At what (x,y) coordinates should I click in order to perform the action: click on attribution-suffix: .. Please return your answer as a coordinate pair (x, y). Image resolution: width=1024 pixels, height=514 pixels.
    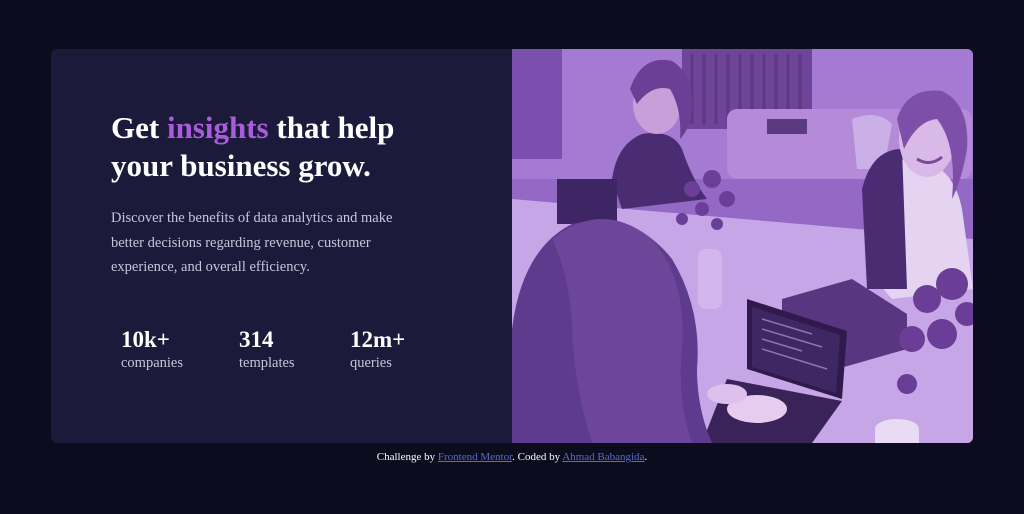
    Looking at the image, I should click on (646, 457).